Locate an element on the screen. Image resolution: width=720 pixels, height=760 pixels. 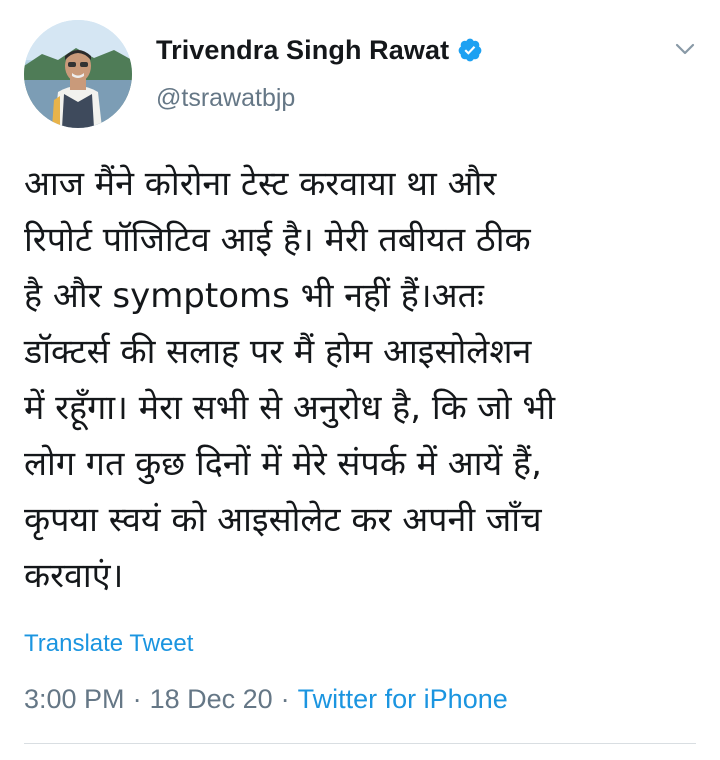
avatar-photo is located at coordinates (78, 74).